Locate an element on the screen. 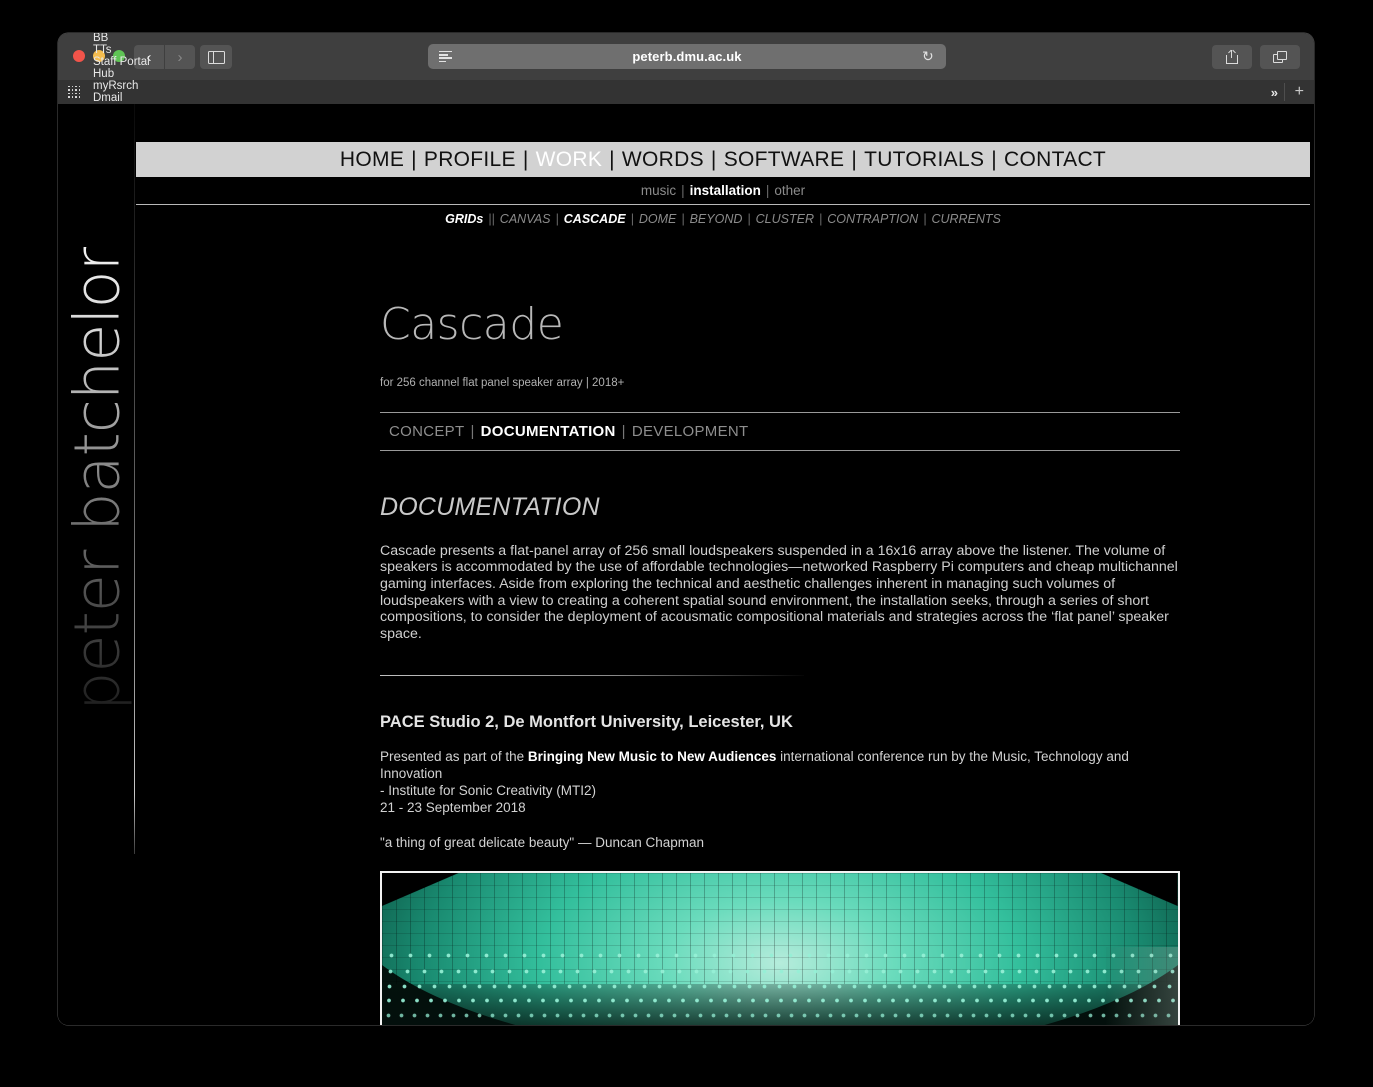  tab-development: DEVELOPMENT is located at coordinates (690, 431).